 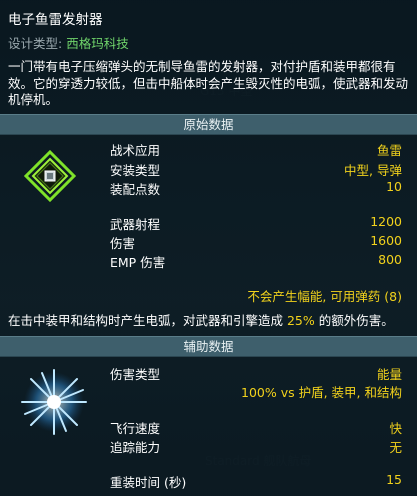 I want to click on stat-value: 10, so click(x=394, y=186).